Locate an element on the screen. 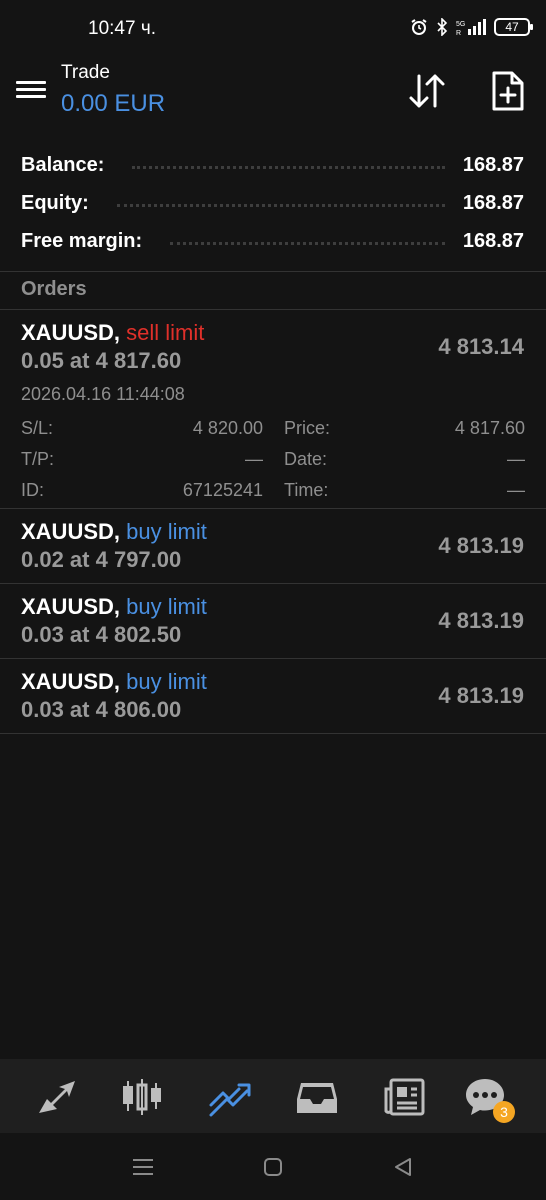 The height and width of the screenshot is (1200, 546). trade-icon is located at coordinates (229, 1097).